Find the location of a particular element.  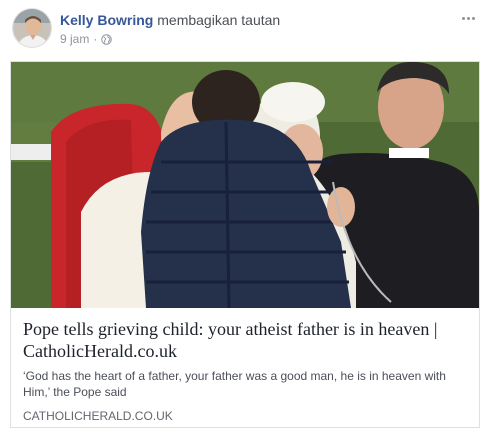

post-header: Kelly Bowring membagikan tautan 9 jam · is located at coordinates (245, 30).